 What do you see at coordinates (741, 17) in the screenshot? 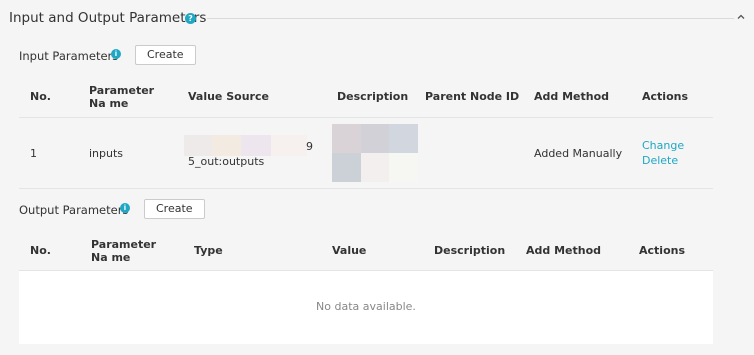
I see `chevron-up-icon` at bounding box center [741, 17].